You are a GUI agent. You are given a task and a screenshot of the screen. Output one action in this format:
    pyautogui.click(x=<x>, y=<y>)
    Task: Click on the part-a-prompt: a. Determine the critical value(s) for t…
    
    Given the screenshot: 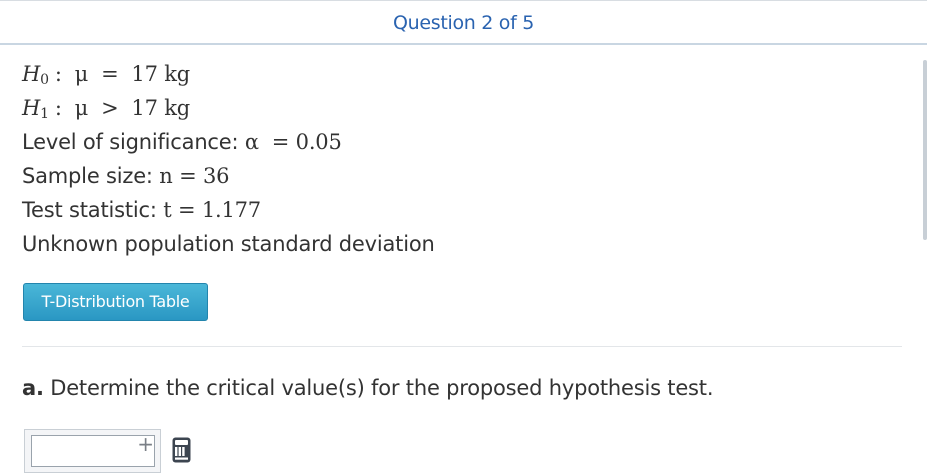 What is the action you would take?
    pyautogui.click(x=368, y=388)
    